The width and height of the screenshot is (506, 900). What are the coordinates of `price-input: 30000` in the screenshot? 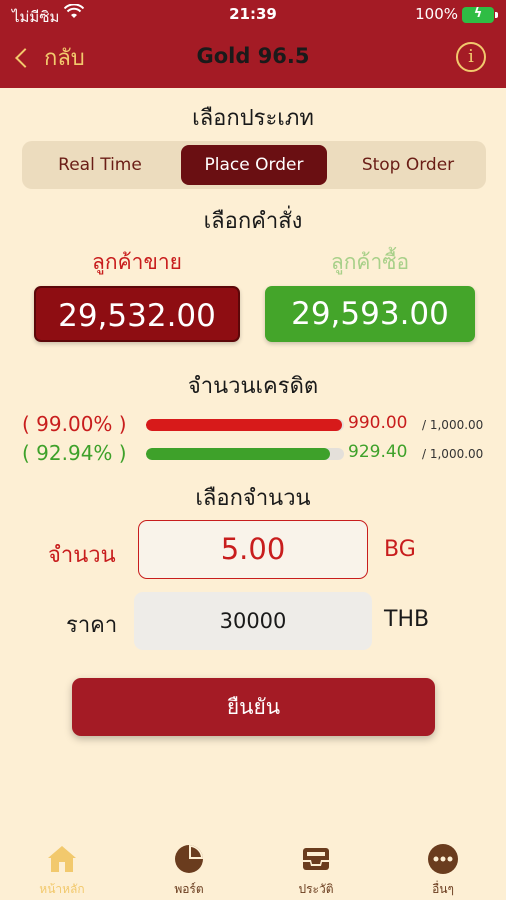 It's located at (253, 621).